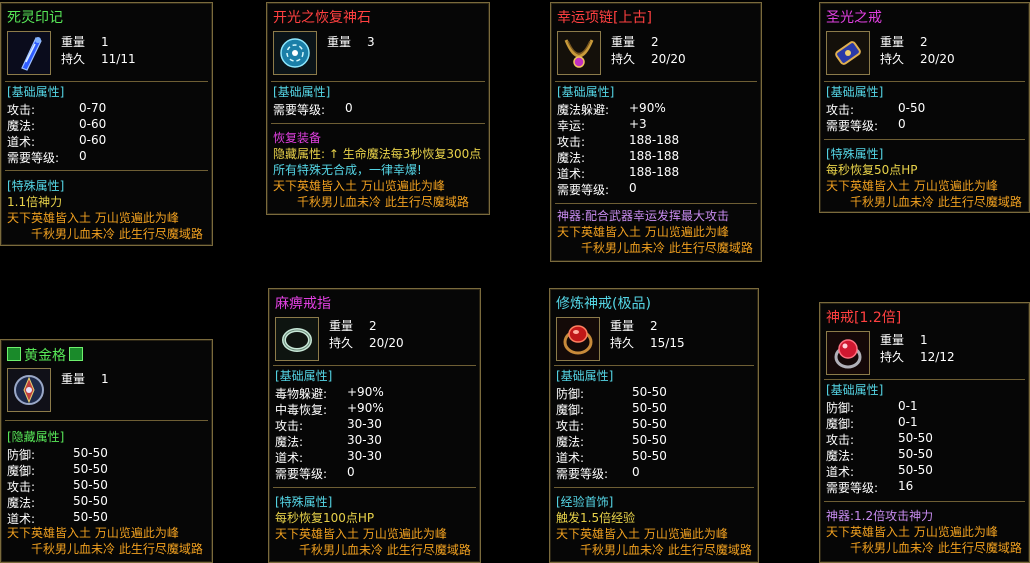 The height and width of the screenshot is (563, 1030). What do you see at coordinates (328, 441) in the screenshot?
I see `stat-row: 魔法: 30-30` at bounding box center [328, 441].